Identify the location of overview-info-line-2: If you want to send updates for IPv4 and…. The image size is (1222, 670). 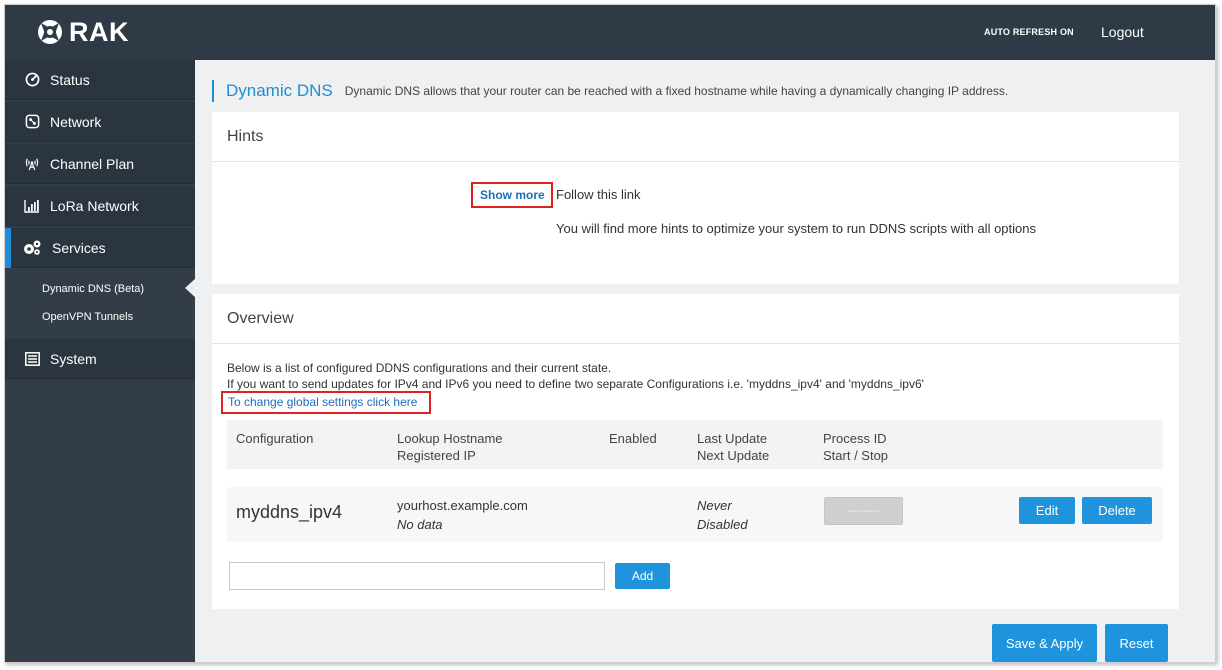
(575, 384).